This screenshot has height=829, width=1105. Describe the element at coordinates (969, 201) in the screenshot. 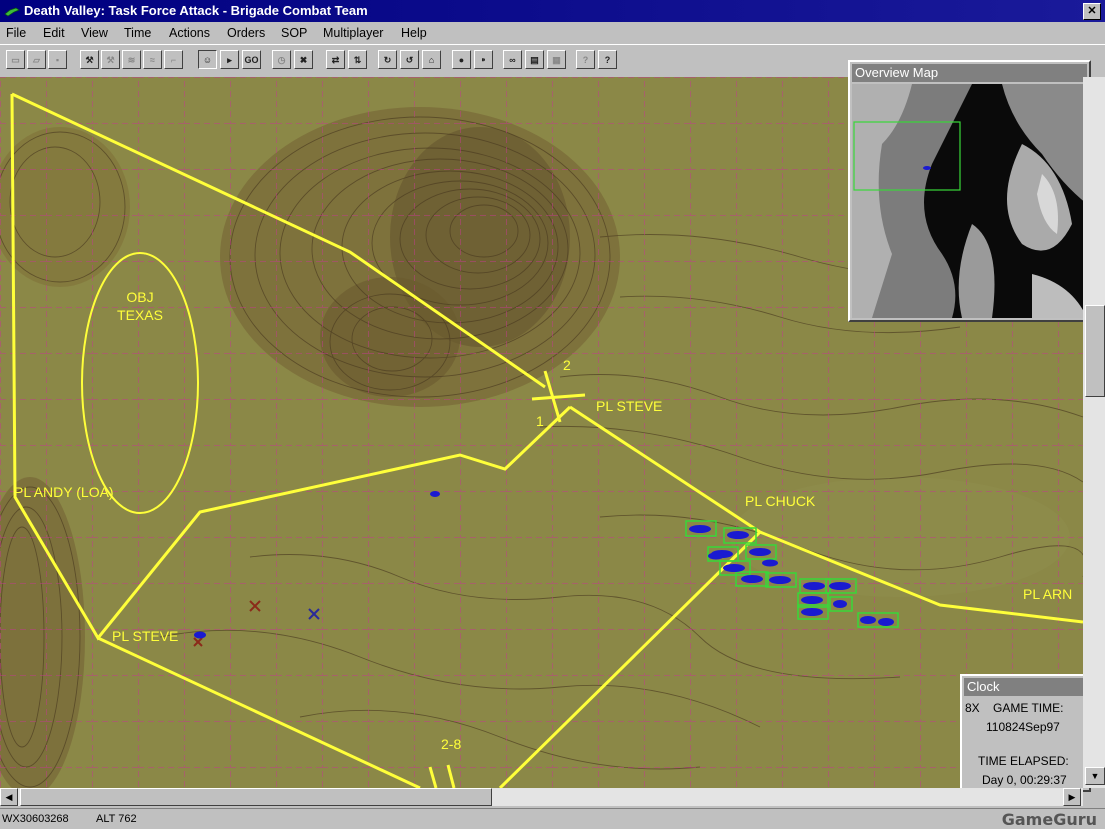

I see `overview-map` at that location.